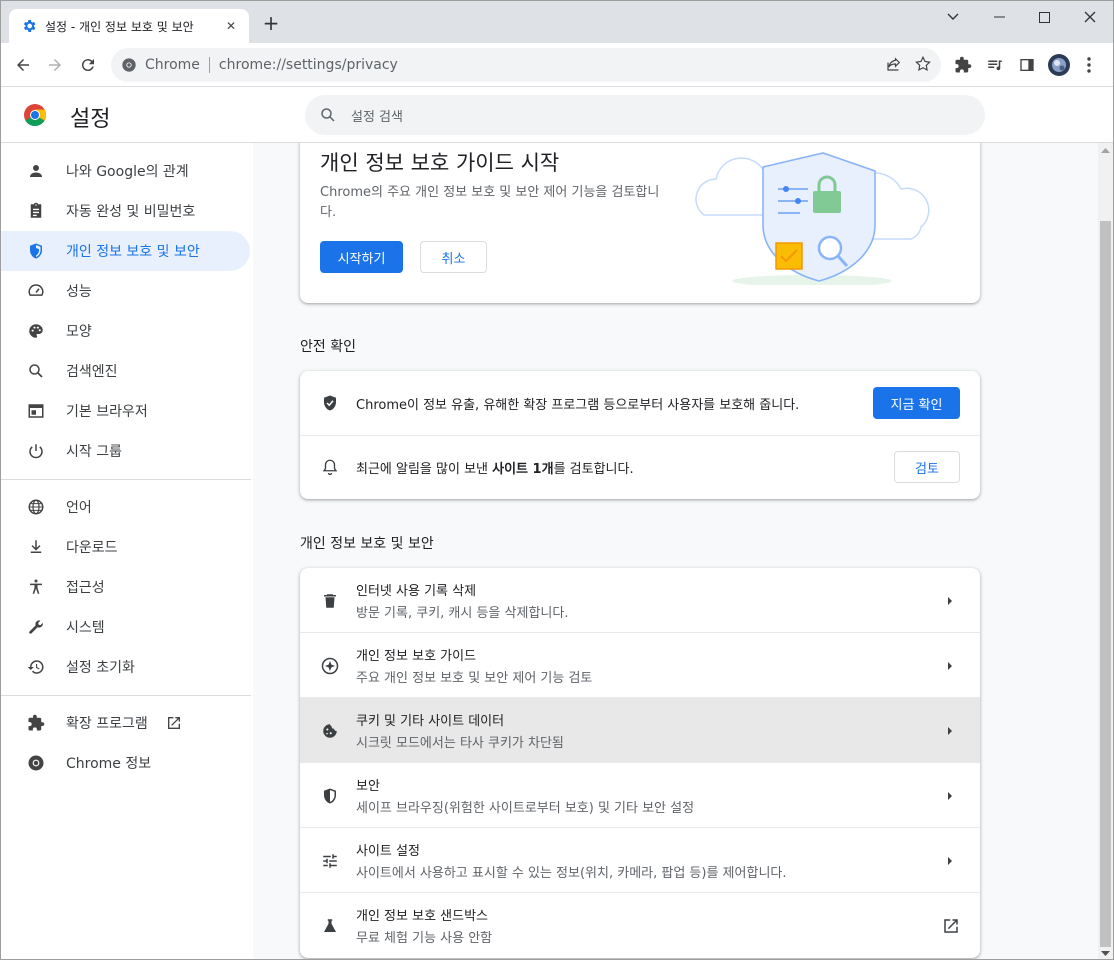 The image size is (1114, 960). I want to click on media-controls-icon, so click(995, 65).